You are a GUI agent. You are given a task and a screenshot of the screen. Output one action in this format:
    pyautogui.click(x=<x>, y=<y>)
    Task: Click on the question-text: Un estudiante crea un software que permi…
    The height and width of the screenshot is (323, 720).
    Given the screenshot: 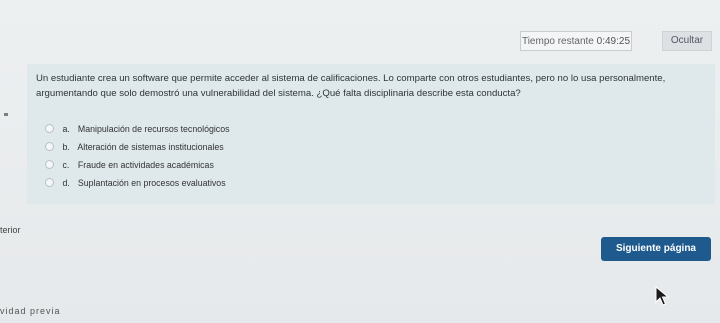 What is the action you would take?
    pyautogui.click(x=351, y=86)
    